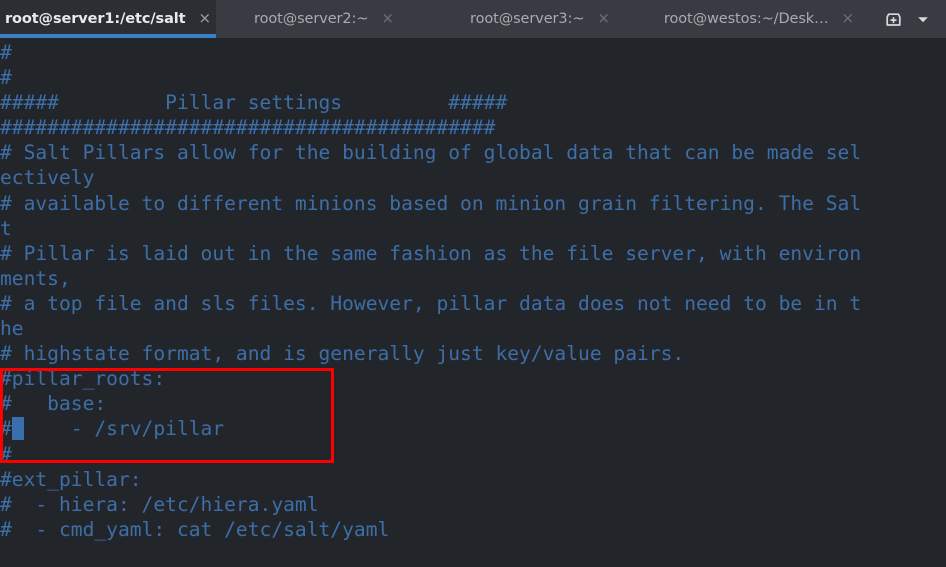 Image resolution: width=946 pixels, height=567 pixels. Describe the element at coordinates (53, 404) in the screenshot. I see `terminal-line: # base:` at that location.